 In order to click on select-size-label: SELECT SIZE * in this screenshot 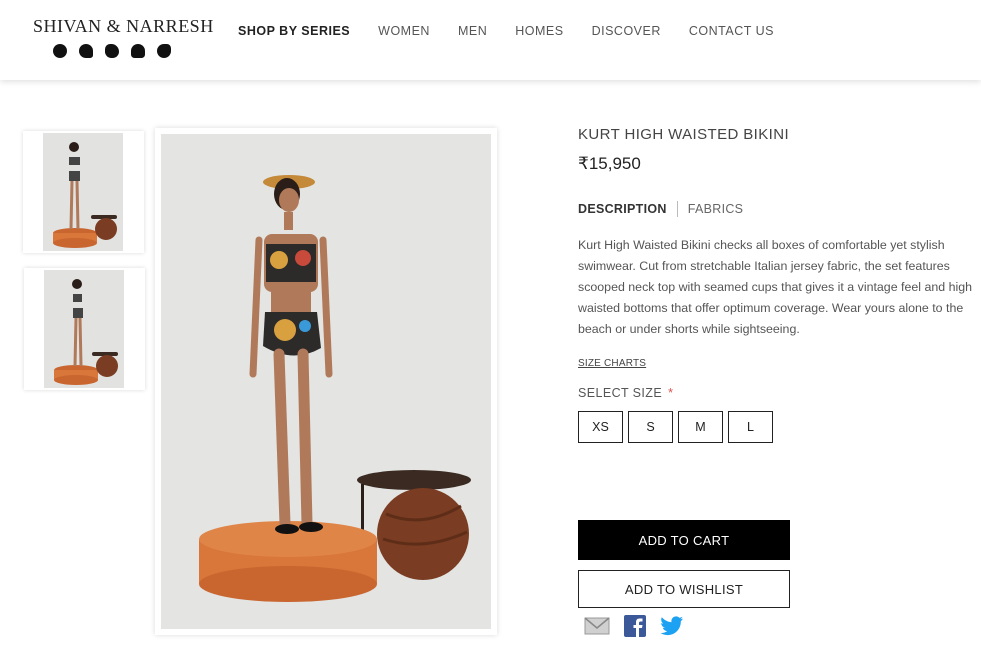, I will do `click(625, 393)`.